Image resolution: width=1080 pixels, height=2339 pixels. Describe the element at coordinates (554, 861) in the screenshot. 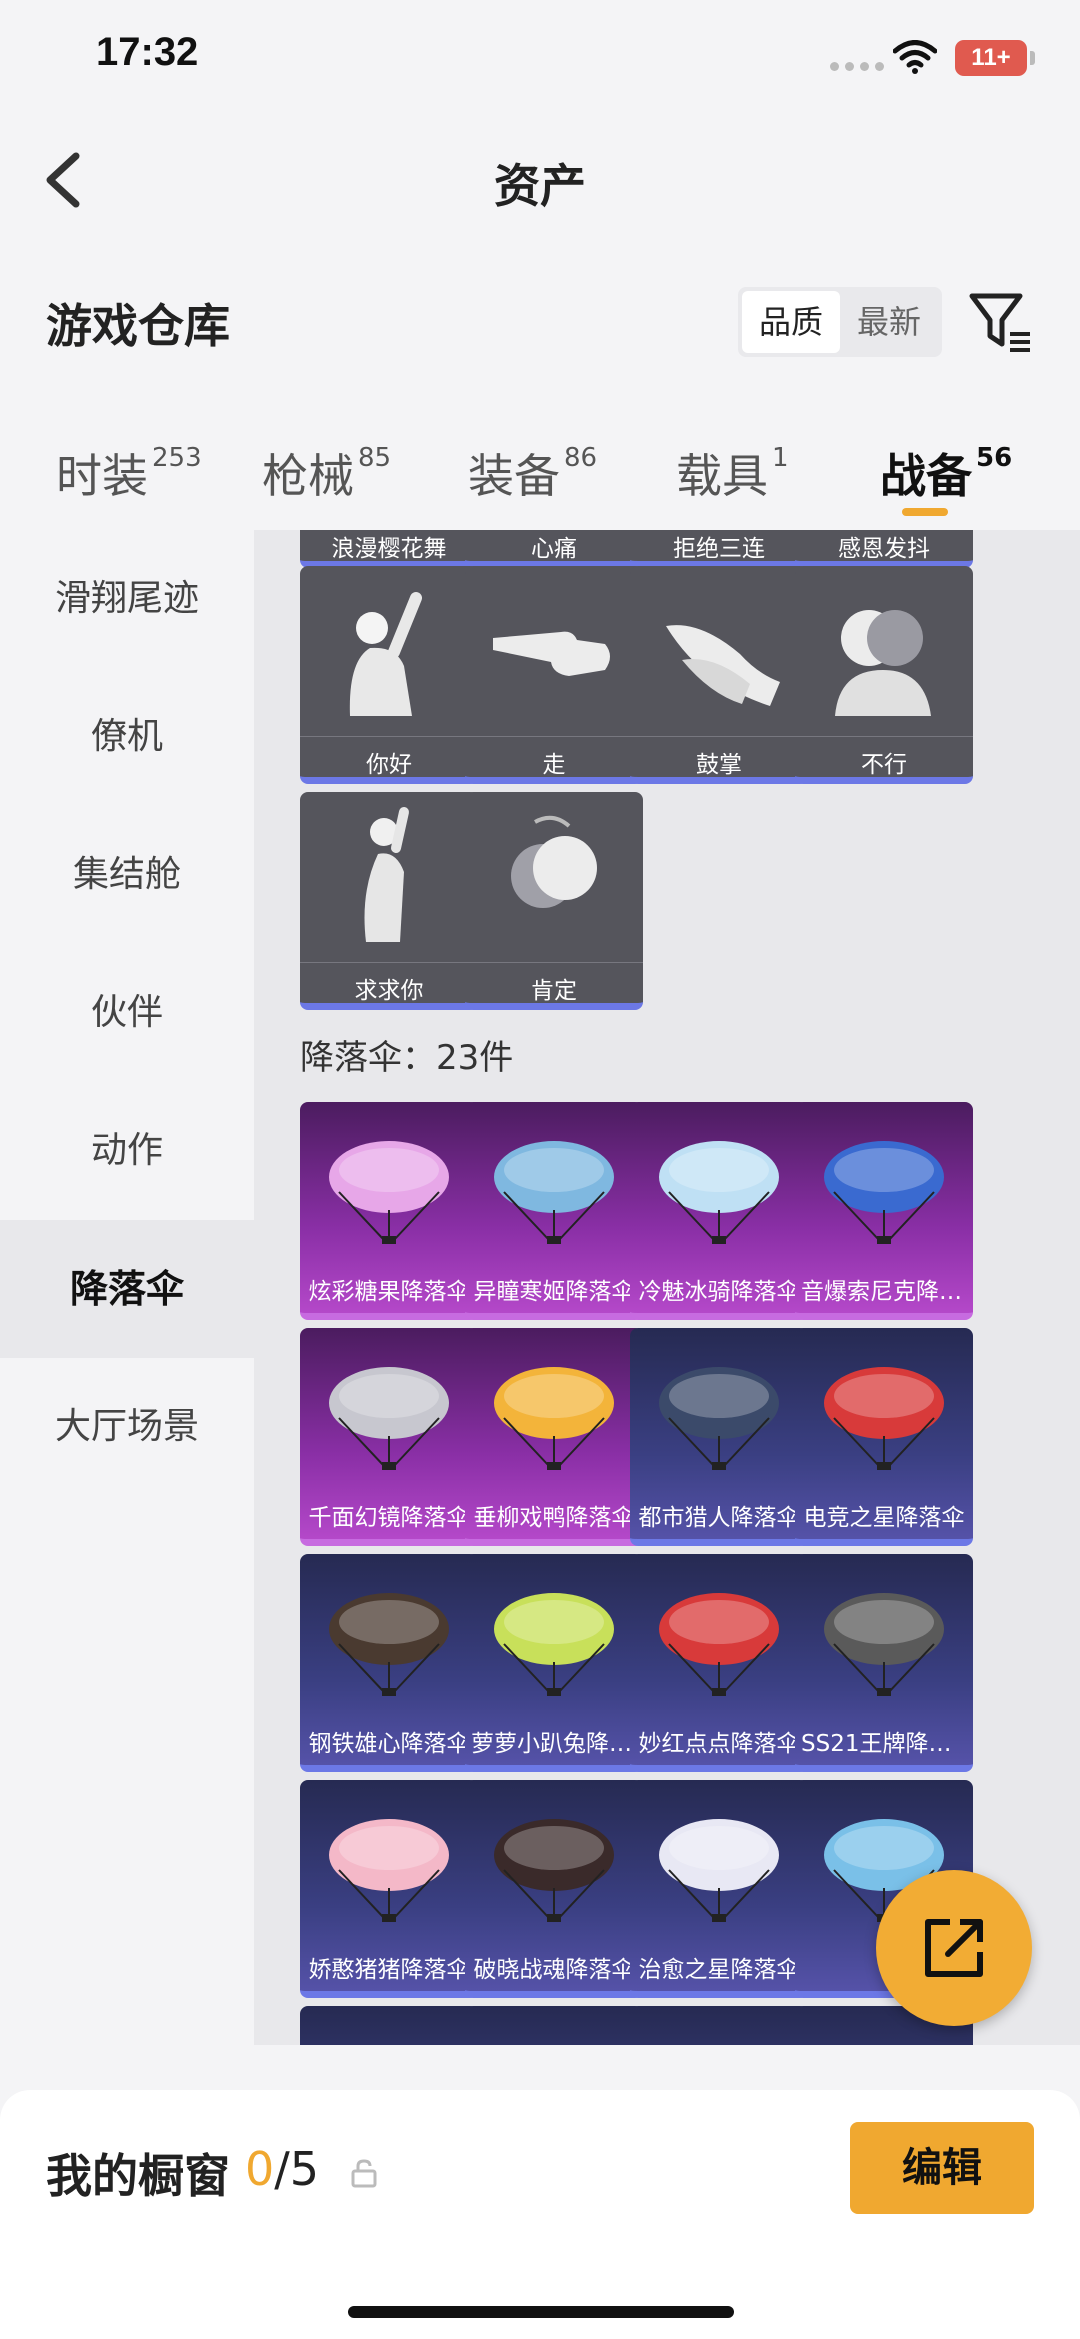

I see `nodding-head-icon` at that location.